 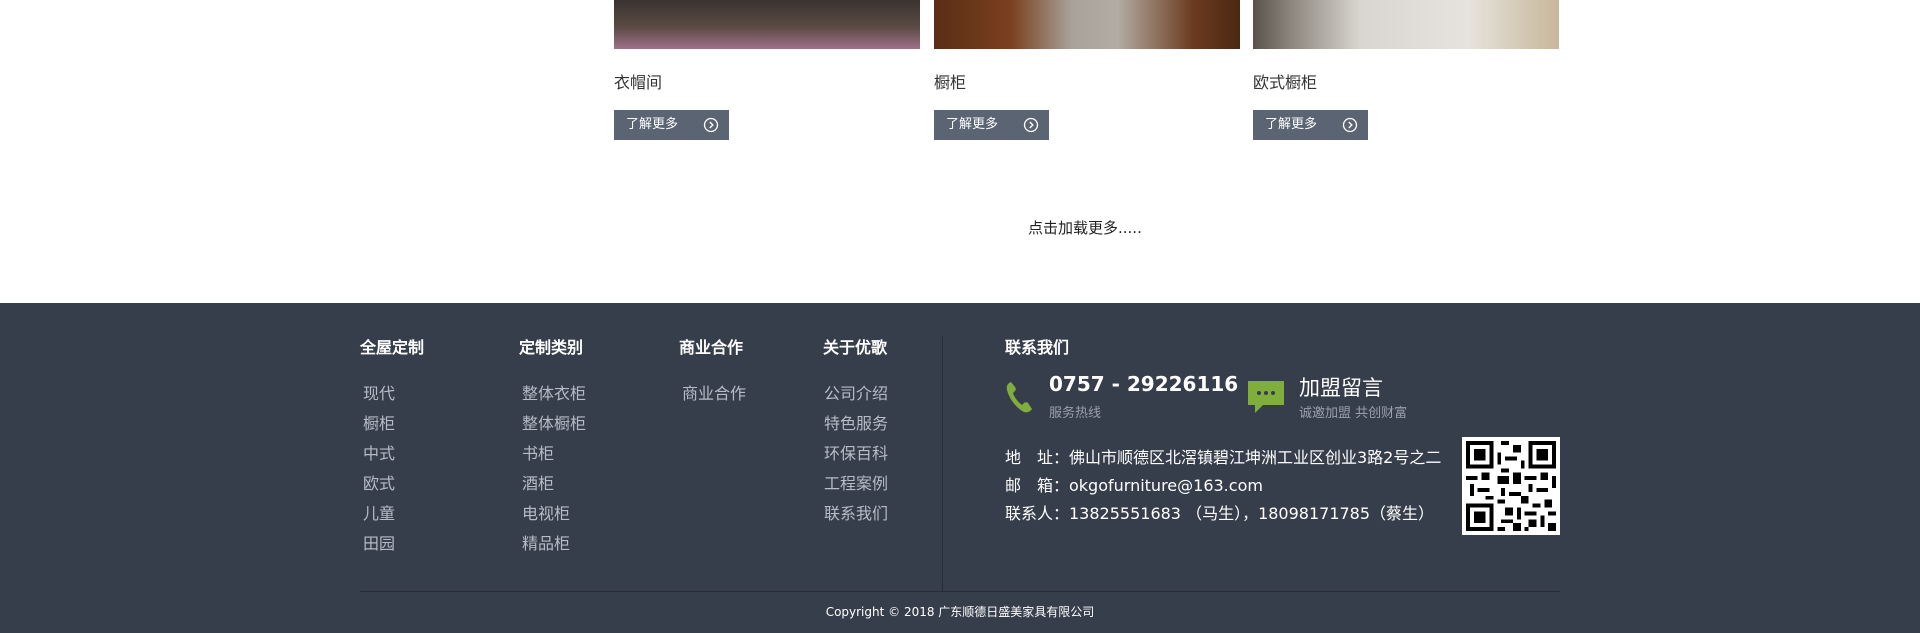 I want to click on footer-link: 橱柜, so click(x=393, y=424).